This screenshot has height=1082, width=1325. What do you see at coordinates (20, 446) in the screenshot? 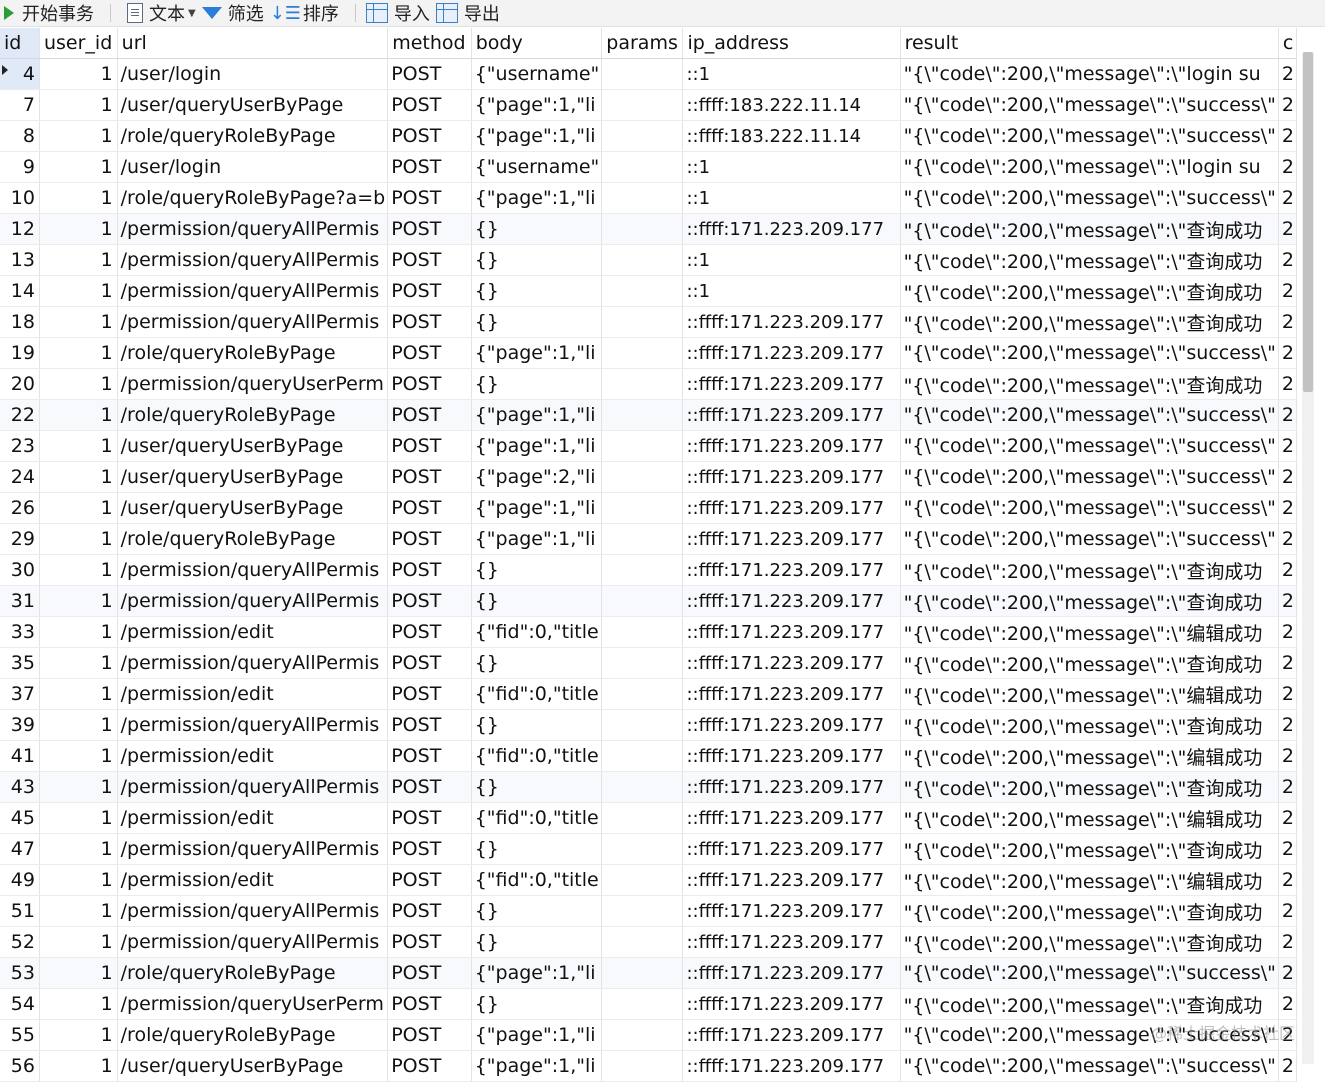
I see `cell-id: 23` at bounding box center [20, 446].